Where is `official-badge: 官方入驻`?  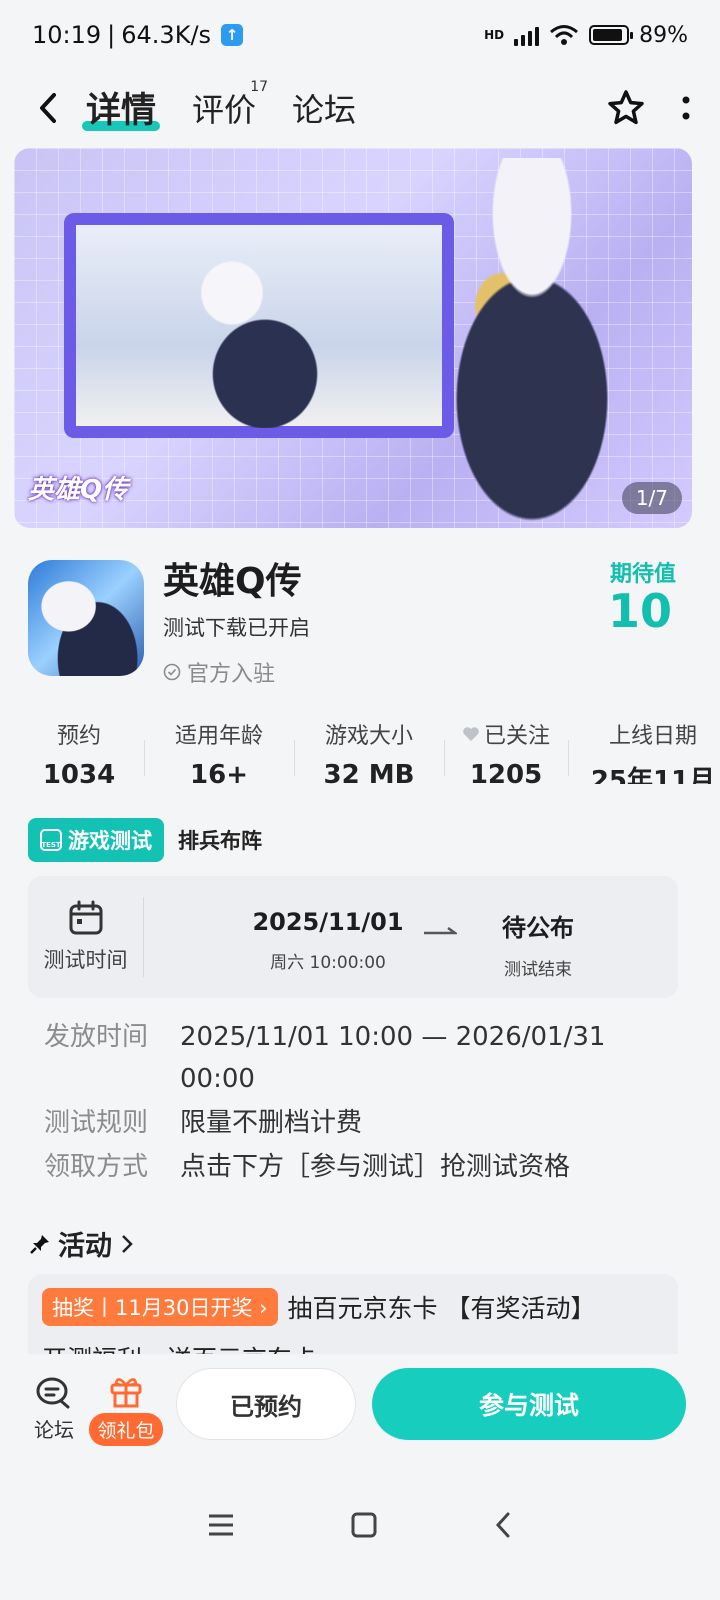 official-badge: 官方入驻 is located at coordinates (219, 672).